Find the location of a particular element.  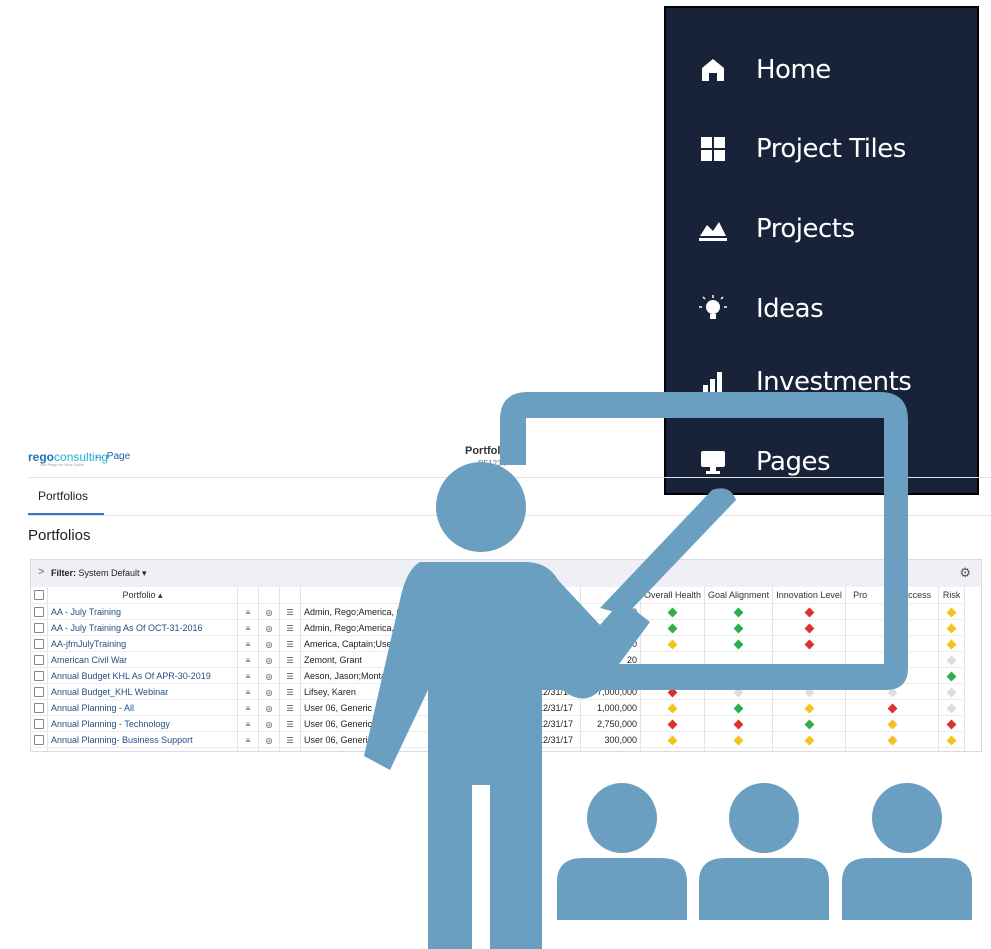

back-link: ← Page is located at coordinates (112, 456).